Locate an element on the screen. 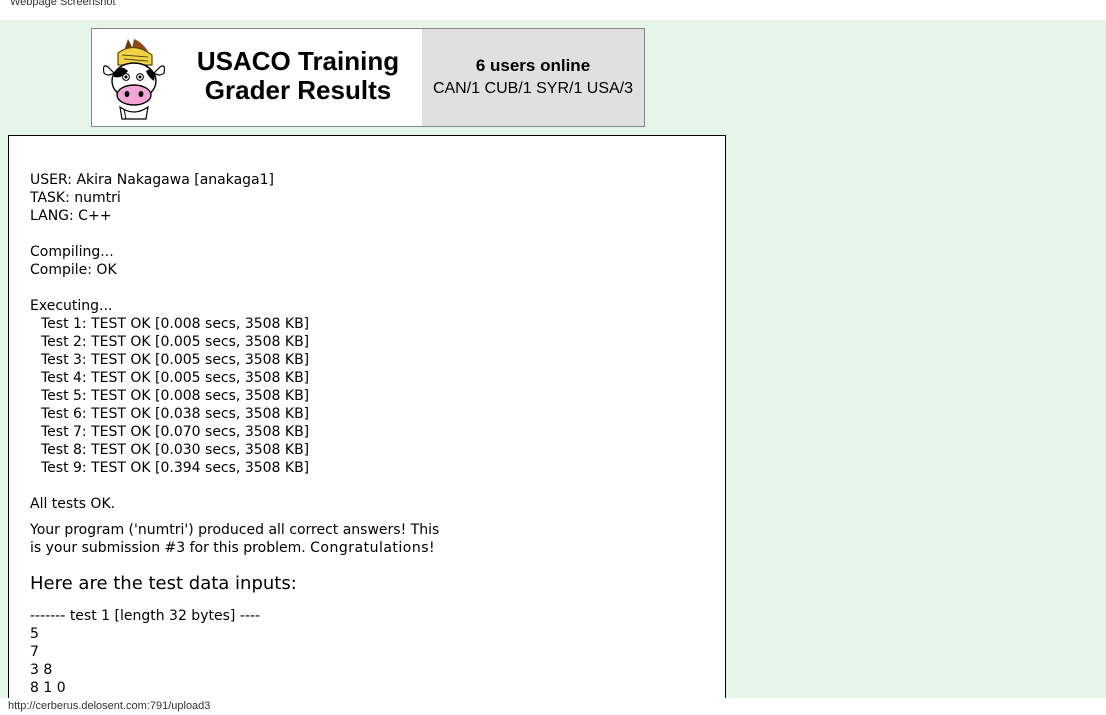  status-bar-url: http://cerberus.delosent.com:791/upload3 is located at coordinates (109, 706).